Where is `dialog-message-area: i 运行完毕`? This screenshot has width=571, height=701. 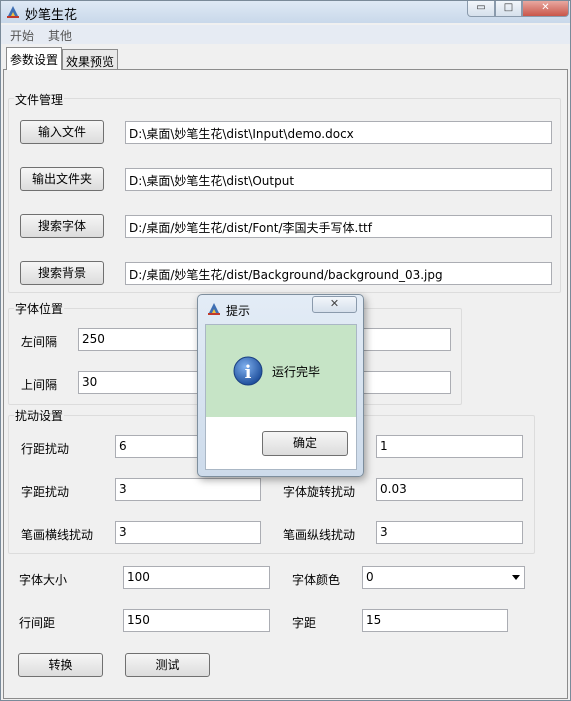 dialog-message-area: i 运行完毕 is located at coordinates (281, 371).